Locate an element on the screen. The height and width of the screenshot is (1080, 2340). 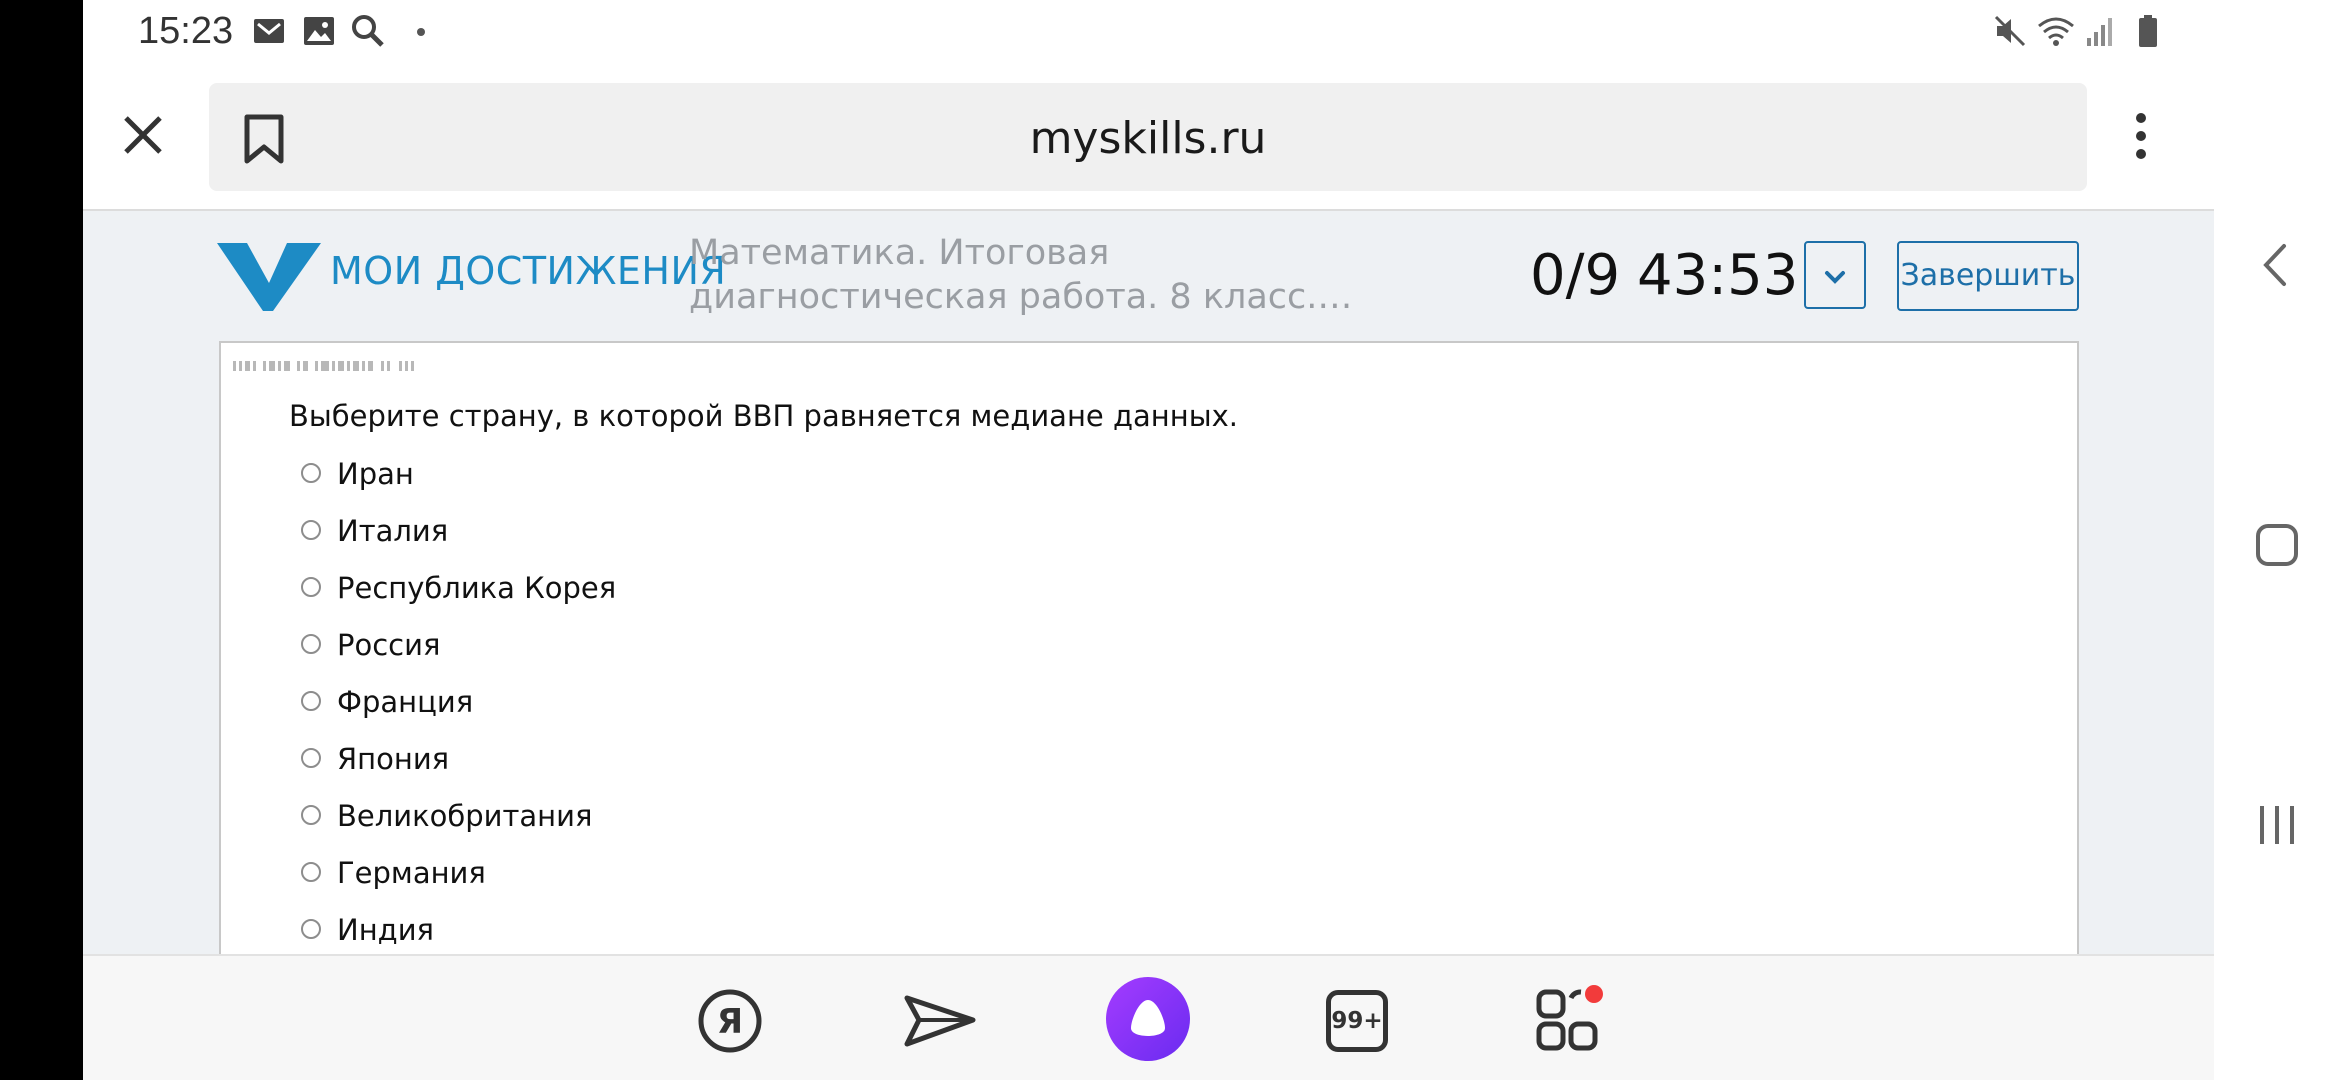
browser-toolbar: myskills.ru is located at coordinates (1148, 137).